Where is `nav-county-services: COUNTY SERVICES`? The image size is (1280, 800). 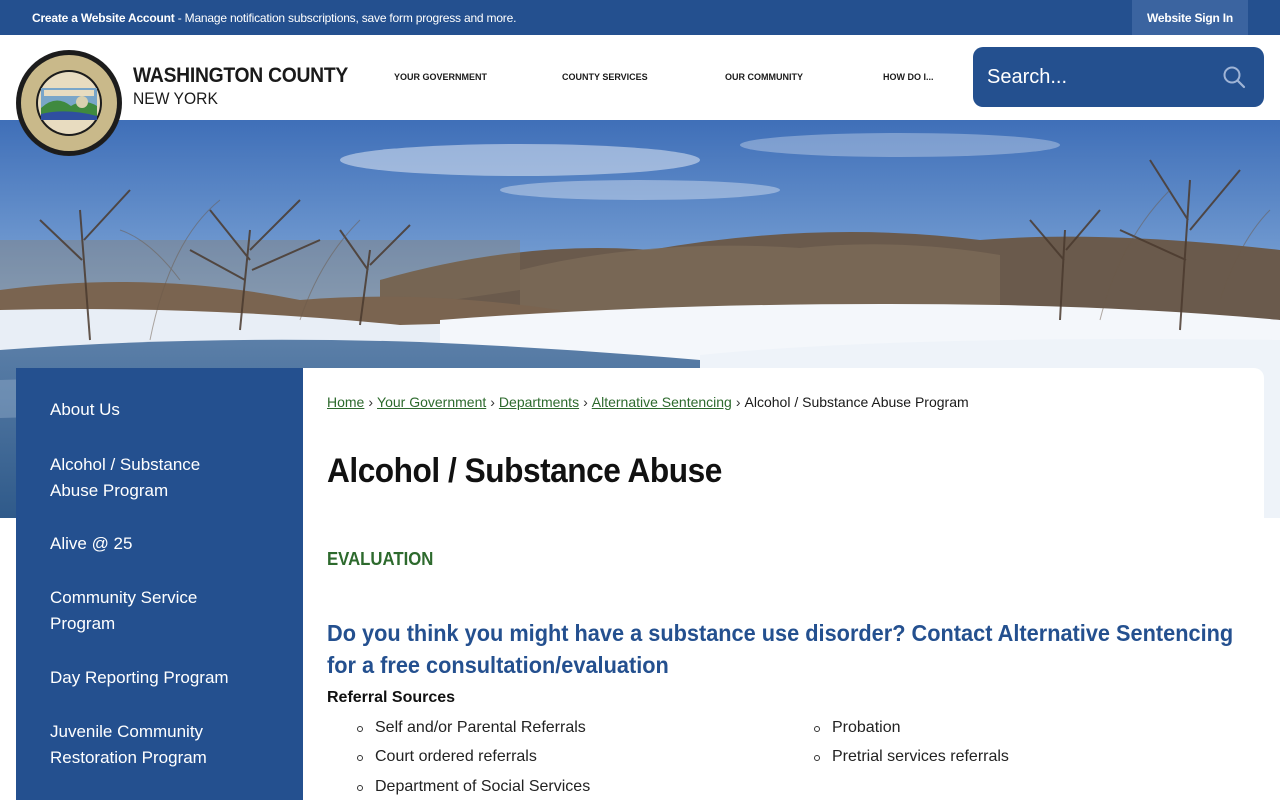 nav-county-services: COUNTY SERVICES is located at coordinates (605, 77).